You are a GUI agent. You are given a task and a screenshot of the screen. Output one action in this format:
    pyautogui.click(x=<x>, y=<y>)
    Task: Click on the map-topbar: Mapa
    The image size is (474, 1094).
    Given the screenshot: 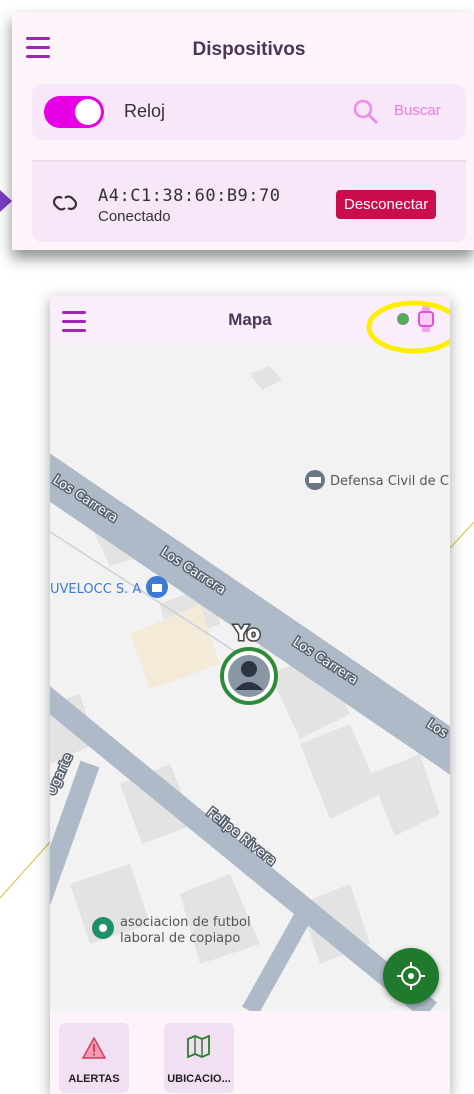 What is the action you would take?
    pyautogui.click(x=250, y=325)
    